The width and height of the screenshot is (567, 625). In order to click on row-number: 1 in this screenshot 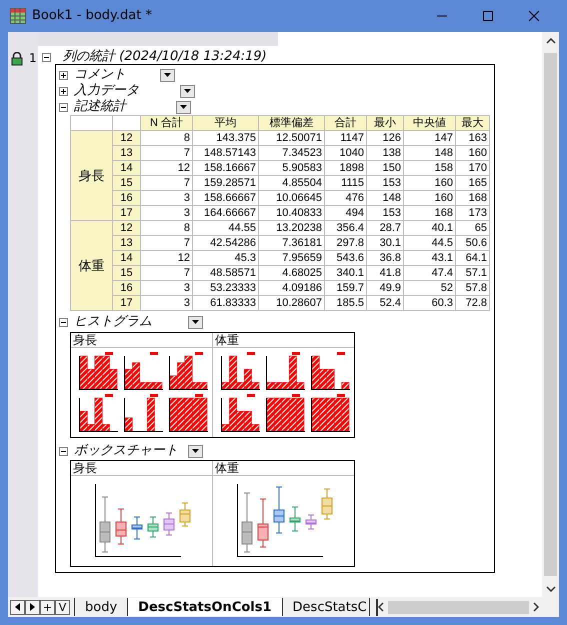, I will do `click(33, 58)`.